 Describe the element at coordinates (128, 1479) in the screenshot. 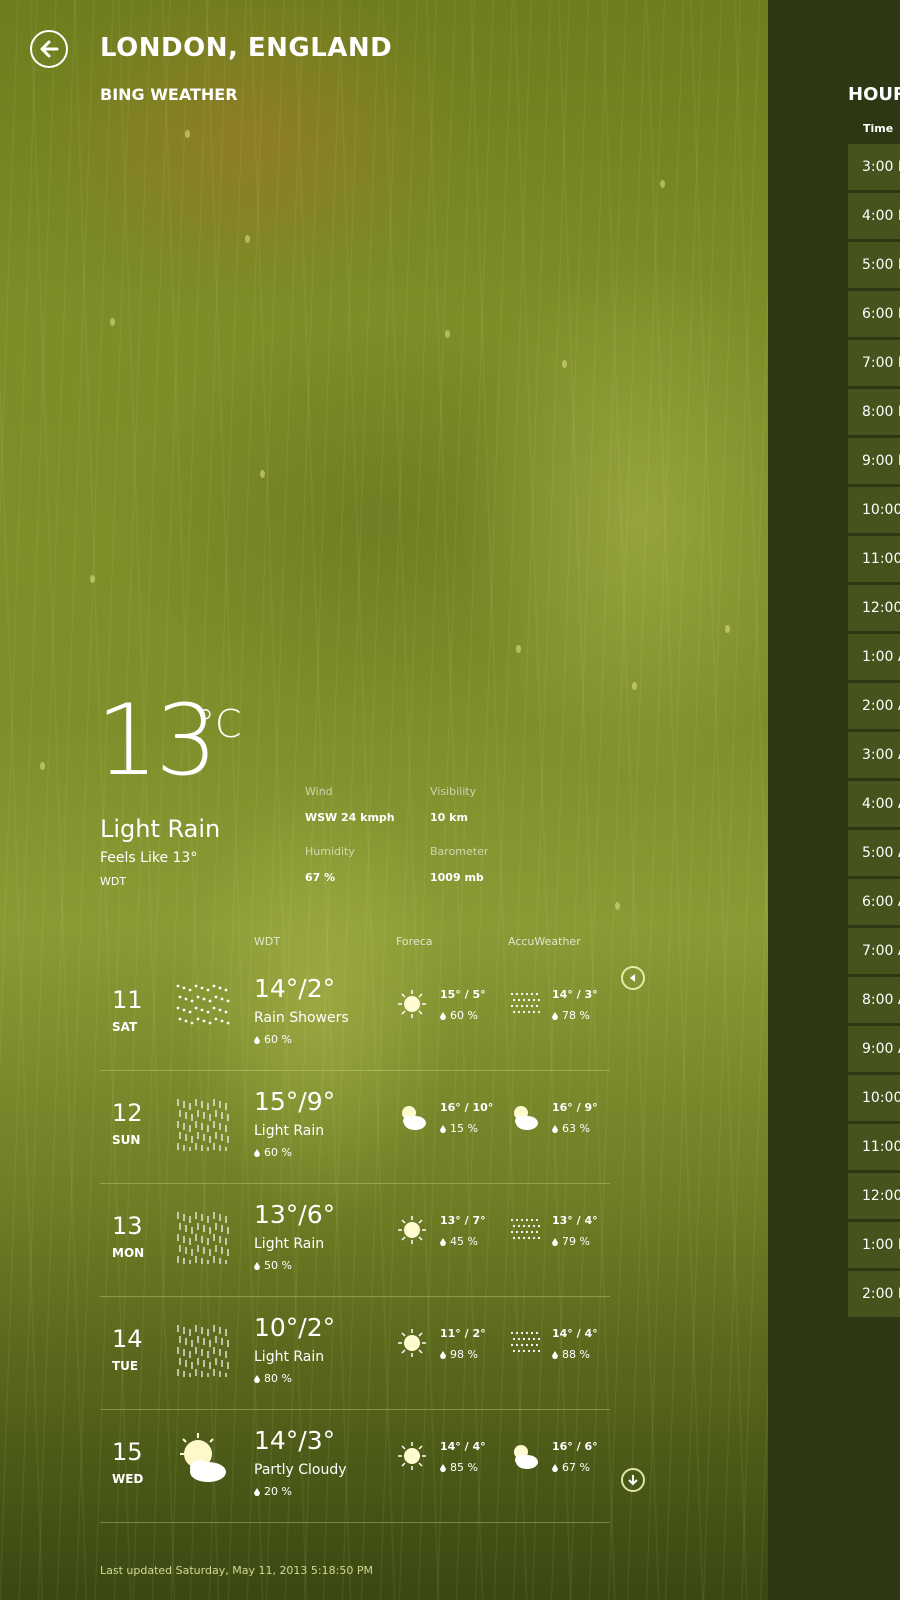

I see `forecast-day: WED` at that location.